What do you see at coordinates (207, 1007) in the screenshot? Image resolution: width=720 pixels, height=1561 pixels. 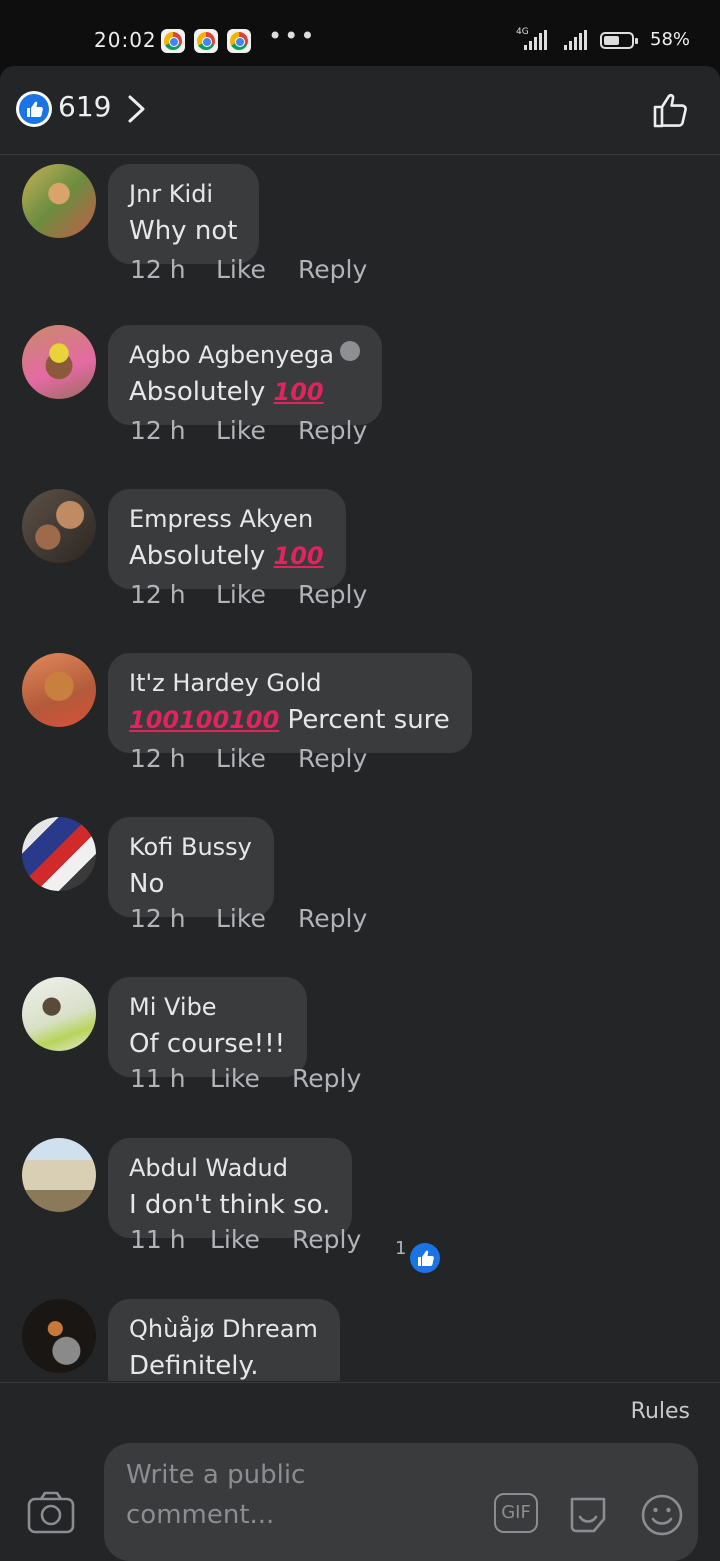 I see `commenter-name: Mi Vibe` at bounding box center [207, 1007].